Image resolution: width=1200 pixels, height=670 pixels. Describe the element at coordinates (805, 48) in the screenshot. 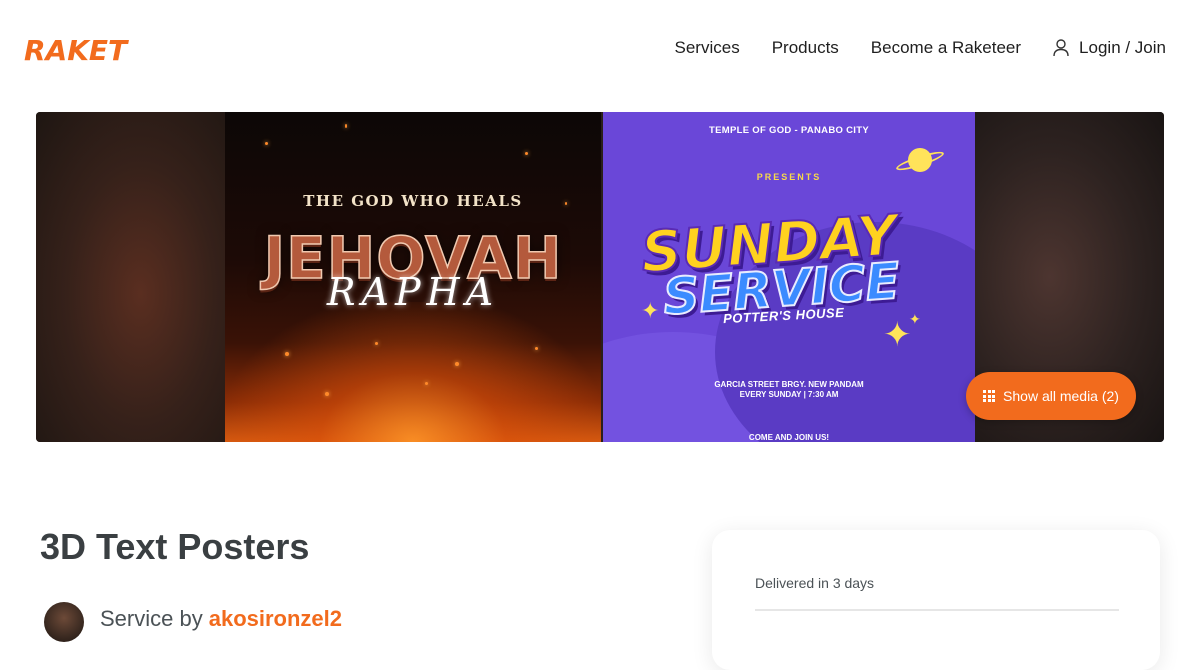

I see `nav-products: Products` at that location.